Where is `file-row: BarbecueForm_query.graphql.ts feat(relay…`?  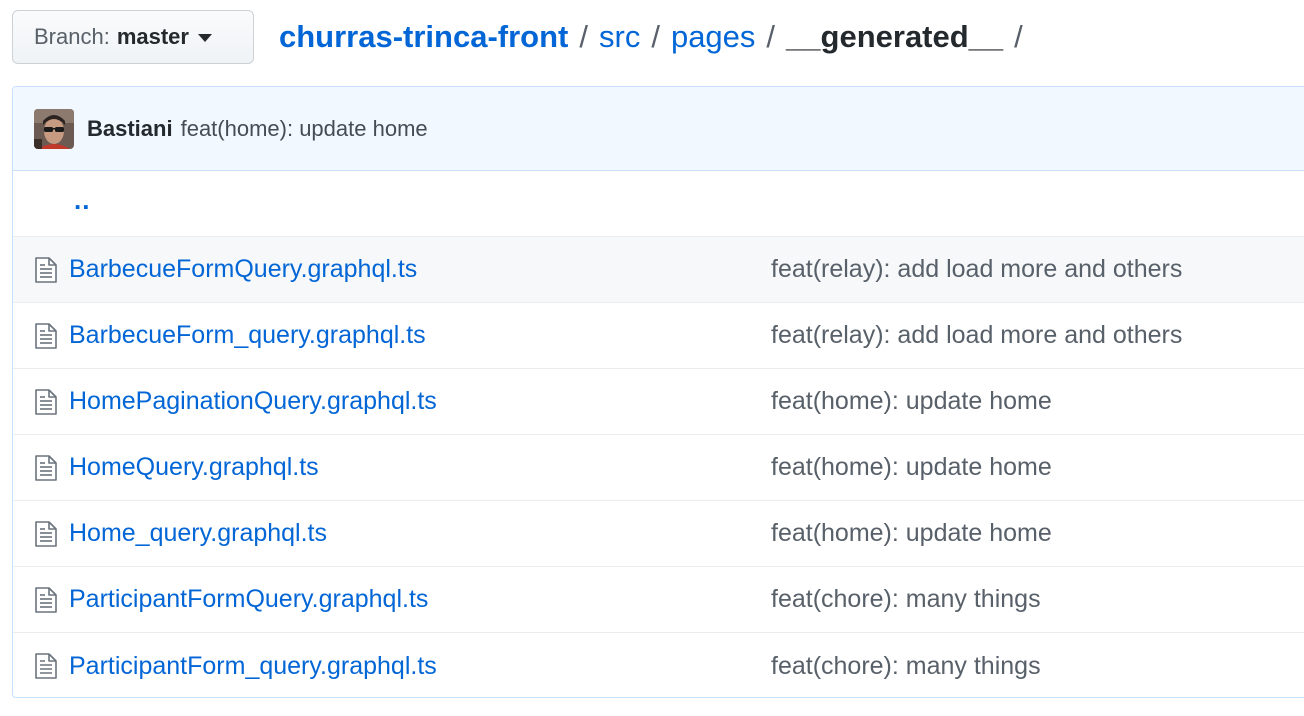
file-row: BarbecueForm_query.graphql.ts feat(relay… is located at coordinates (658, 336).